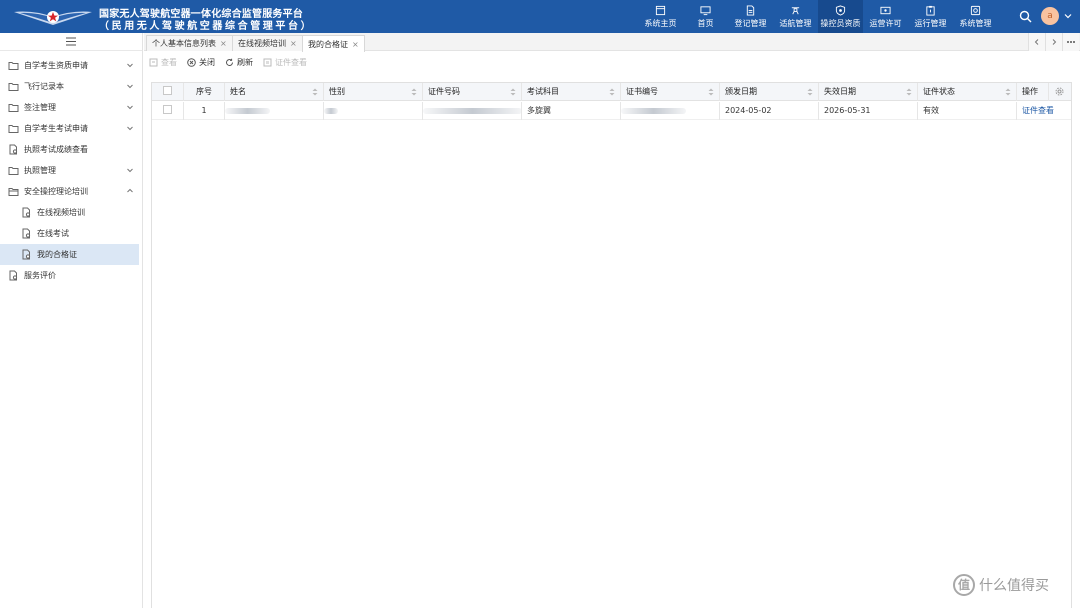 This screenshot has height=608, width=1080. Describe the element at coordinates (1025, 16) in the screenshot. I see `search-icon` at that location.